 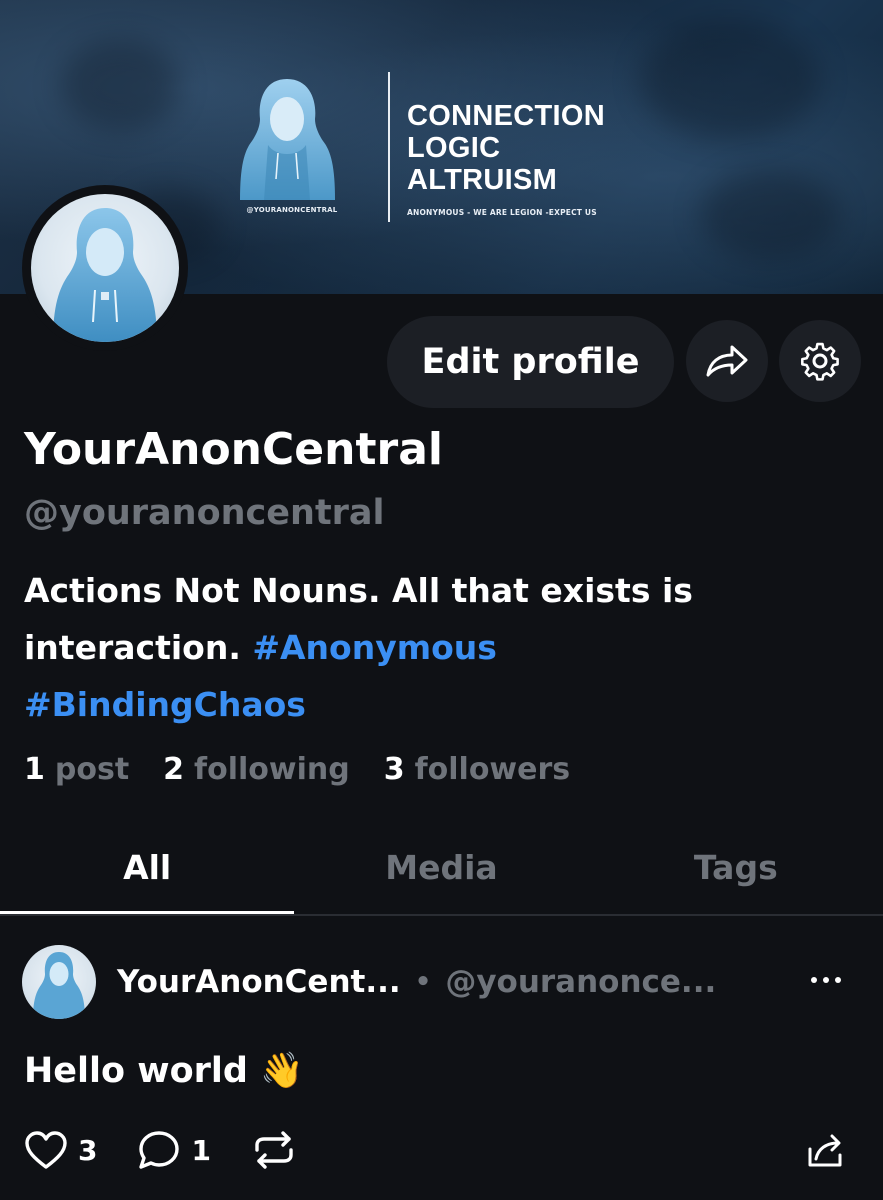 I want to click on hooded-figure-logo, so click(x=287, y=139).